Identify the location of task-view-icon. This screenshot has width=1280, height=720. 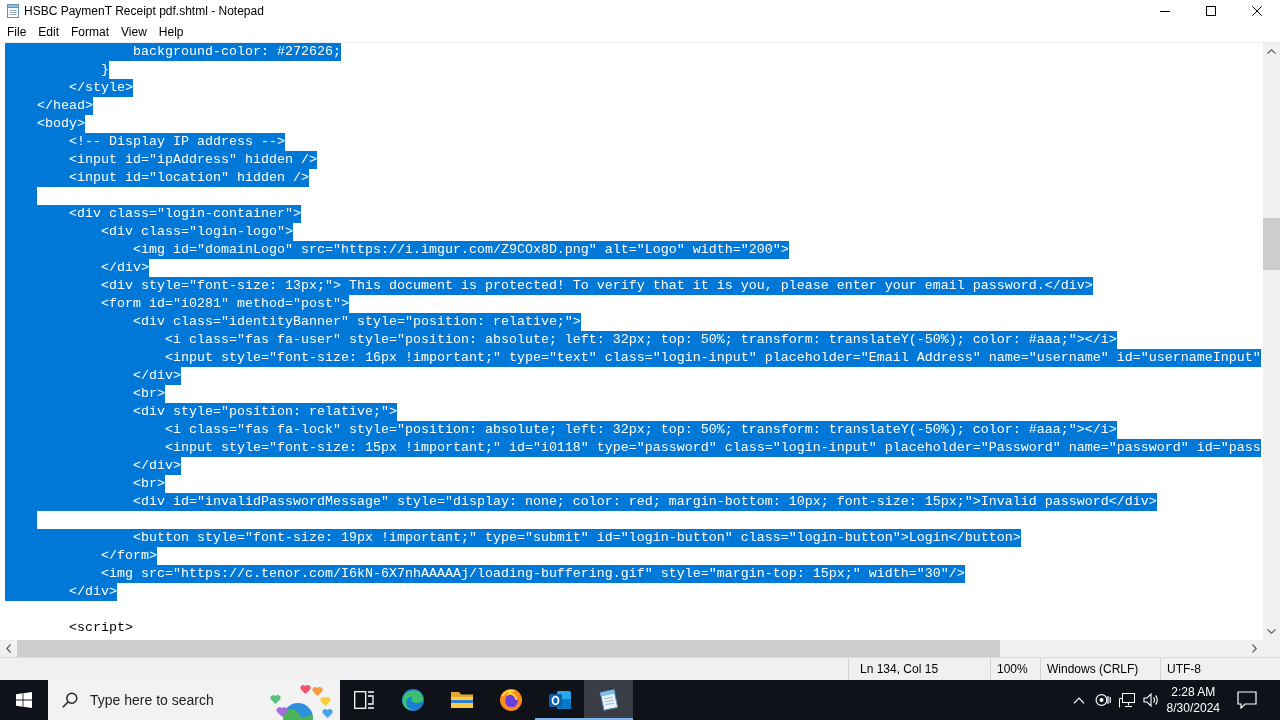
(364, 700).